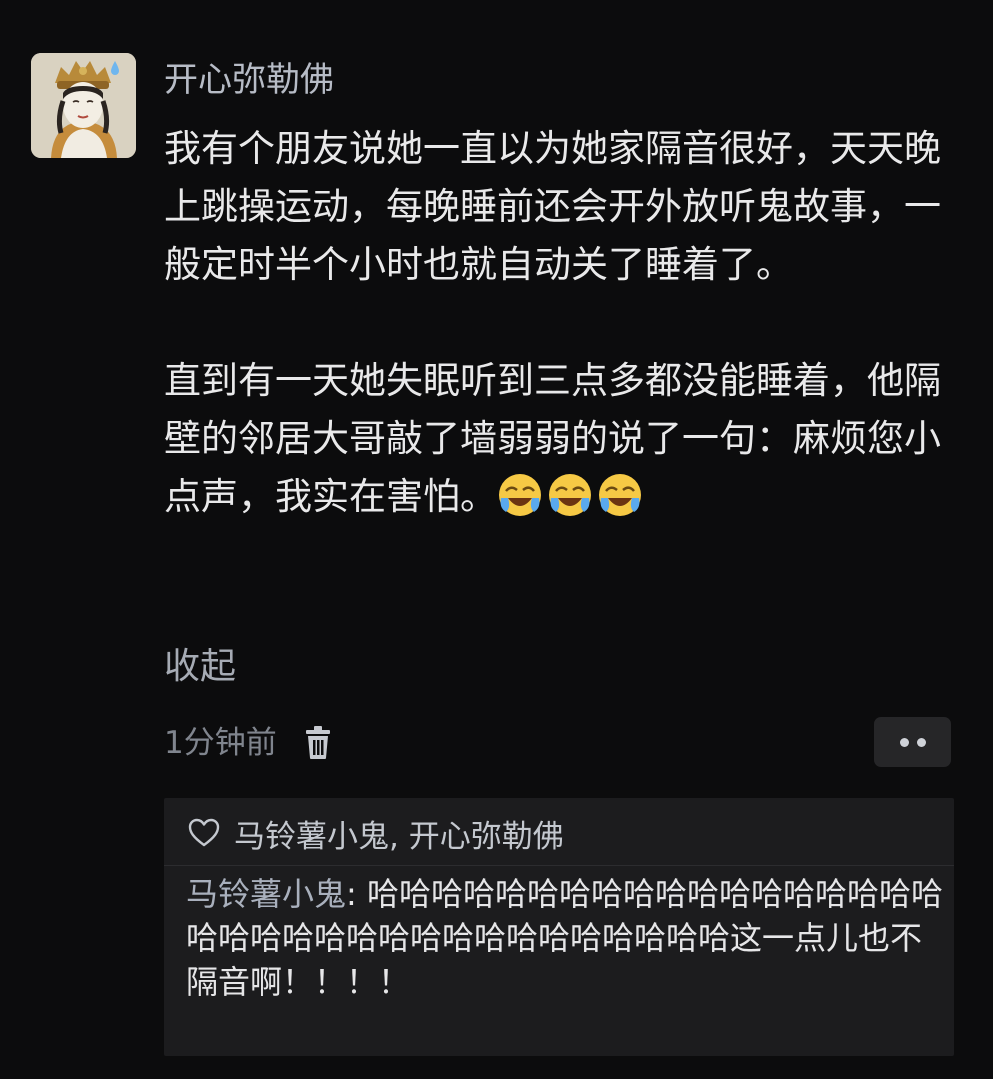 Image resolution: width=993 pixels, height=1079 pixels. Describe the element at coordinates (249, 80) in the screenshot. I see `username: 开心弥勒佛` at that location.